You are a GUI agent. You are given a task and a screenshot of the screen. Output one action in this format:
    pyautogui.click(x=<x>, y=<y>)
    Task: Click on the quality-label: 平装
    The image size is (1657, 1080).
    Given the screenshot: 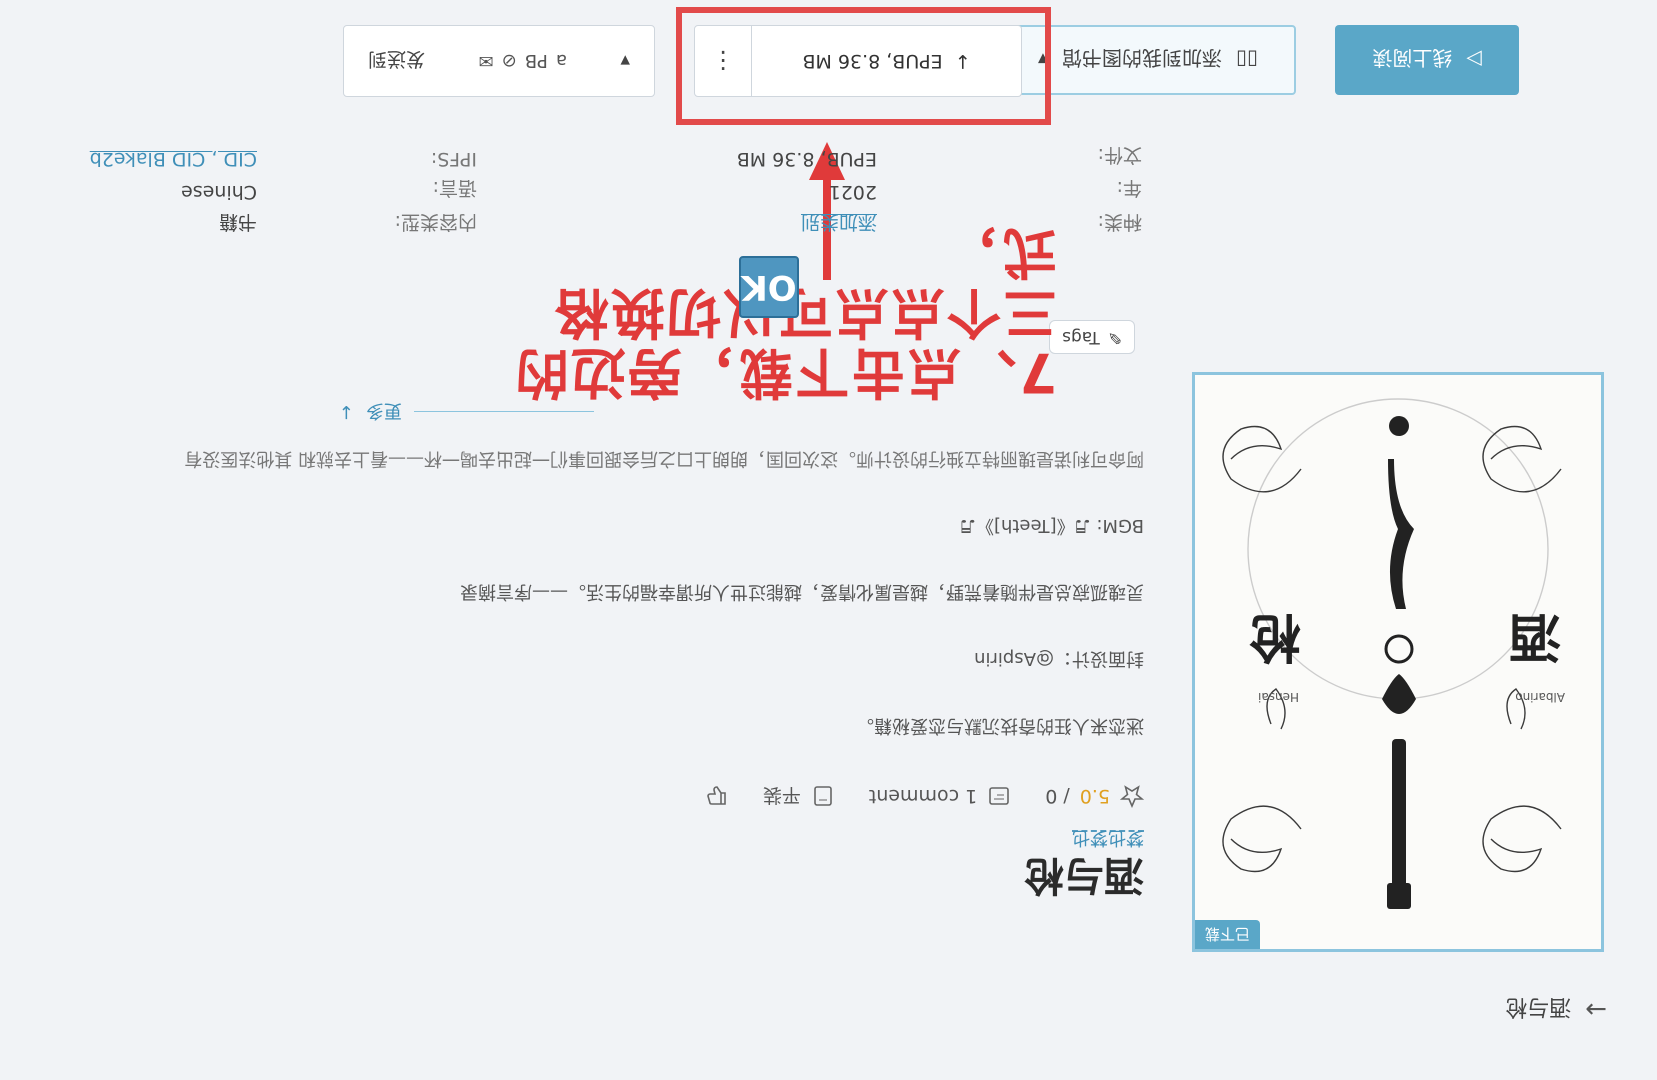 What is the action you would take?
    pyautogui.click(x=781, y=795)
    